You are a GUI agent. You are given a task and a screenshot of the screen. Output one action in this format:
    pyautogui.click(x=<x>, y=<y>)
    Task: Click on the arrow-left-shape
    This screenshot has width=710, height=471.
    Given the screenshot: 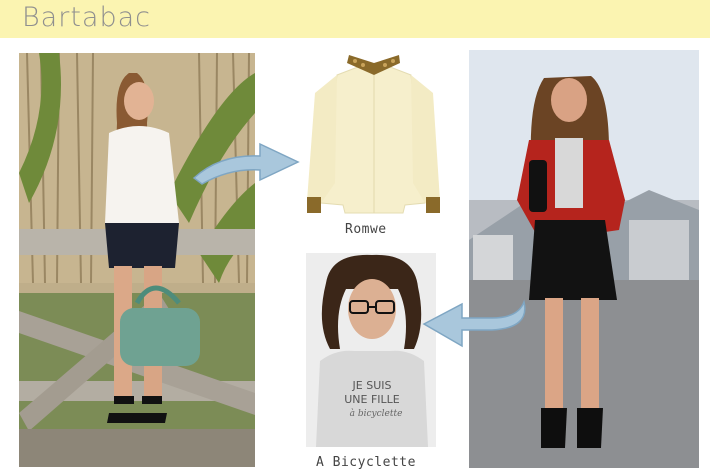 What is the action you would take?
    pyautogui.click(x=474, y=323)
    